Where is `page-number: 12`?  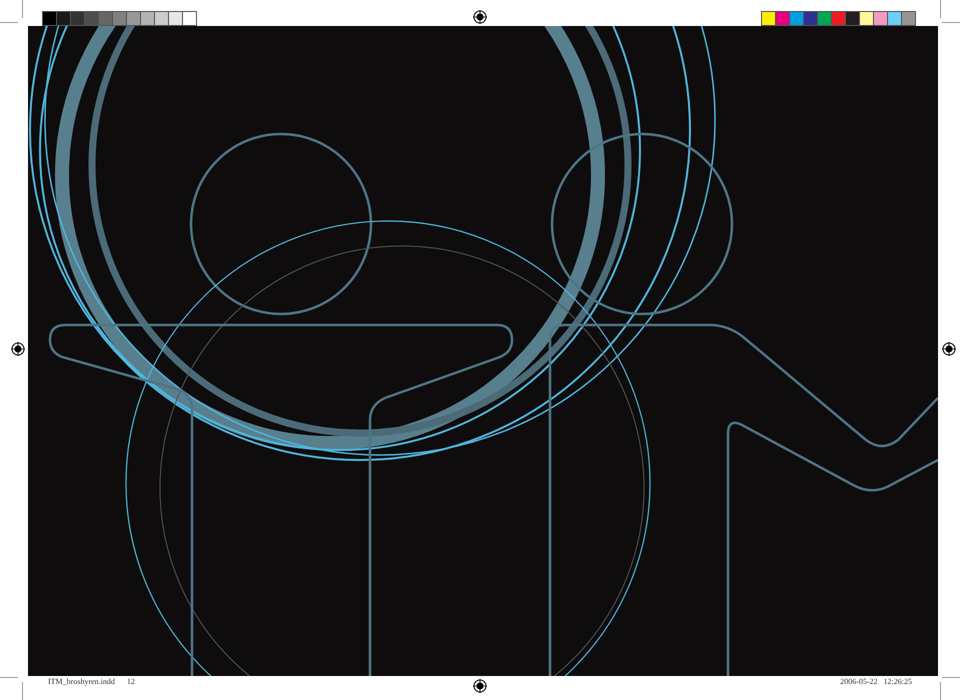
page-number: 12 is located at coordinates (130, 682).